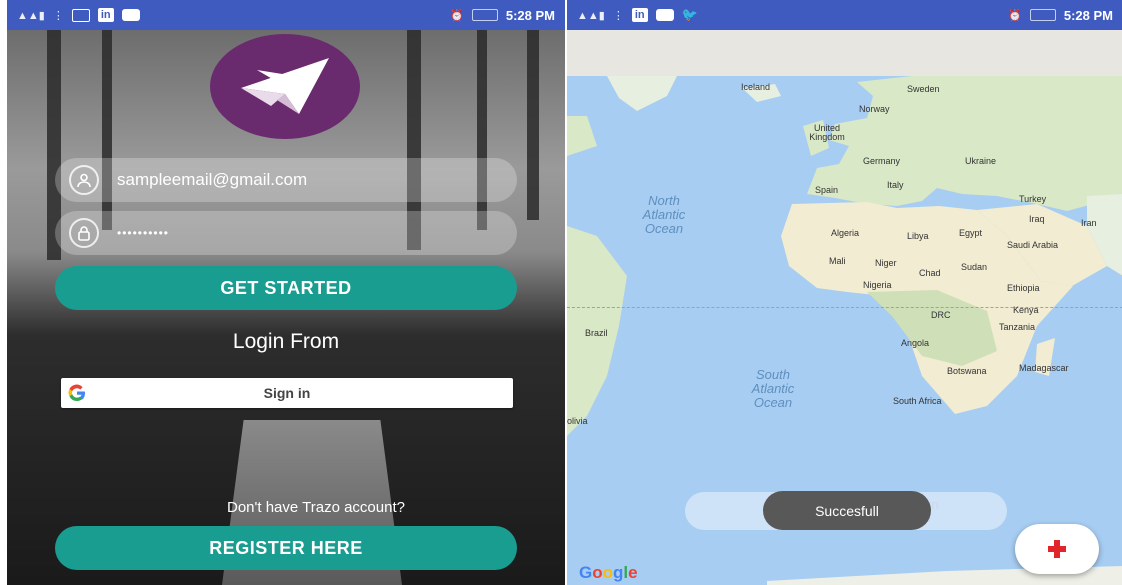 This screenshot has width=1122, height=585. What do you see at coordinates (844, 307) in the screenshot?
I see `equator-line` at bounding box center [844, 307].